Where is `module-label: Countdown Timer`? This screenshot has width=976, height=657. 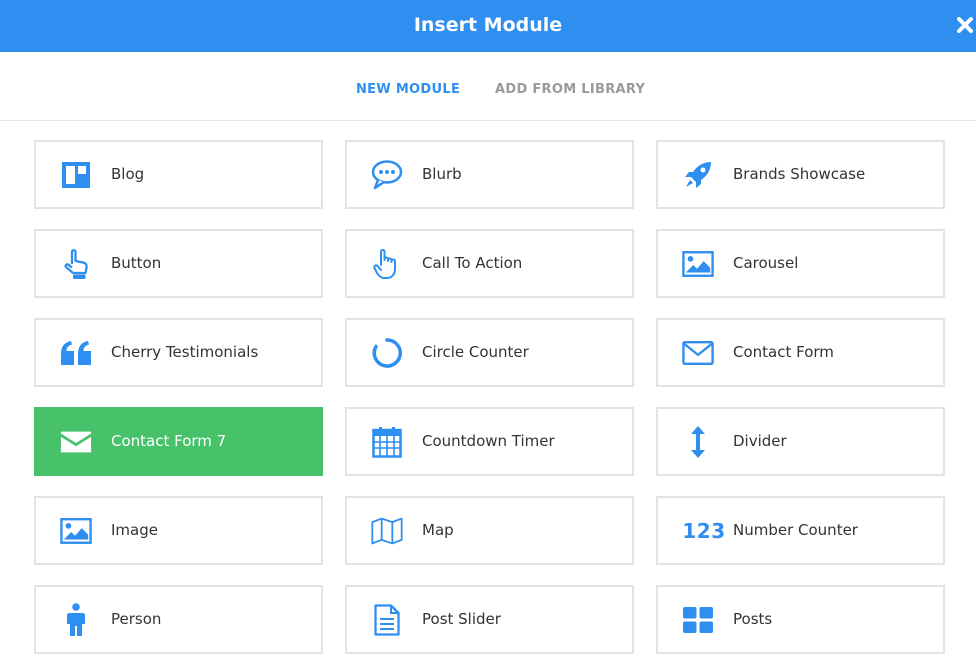 module-label: Countdown Timer is located at coordinates (488, 441).